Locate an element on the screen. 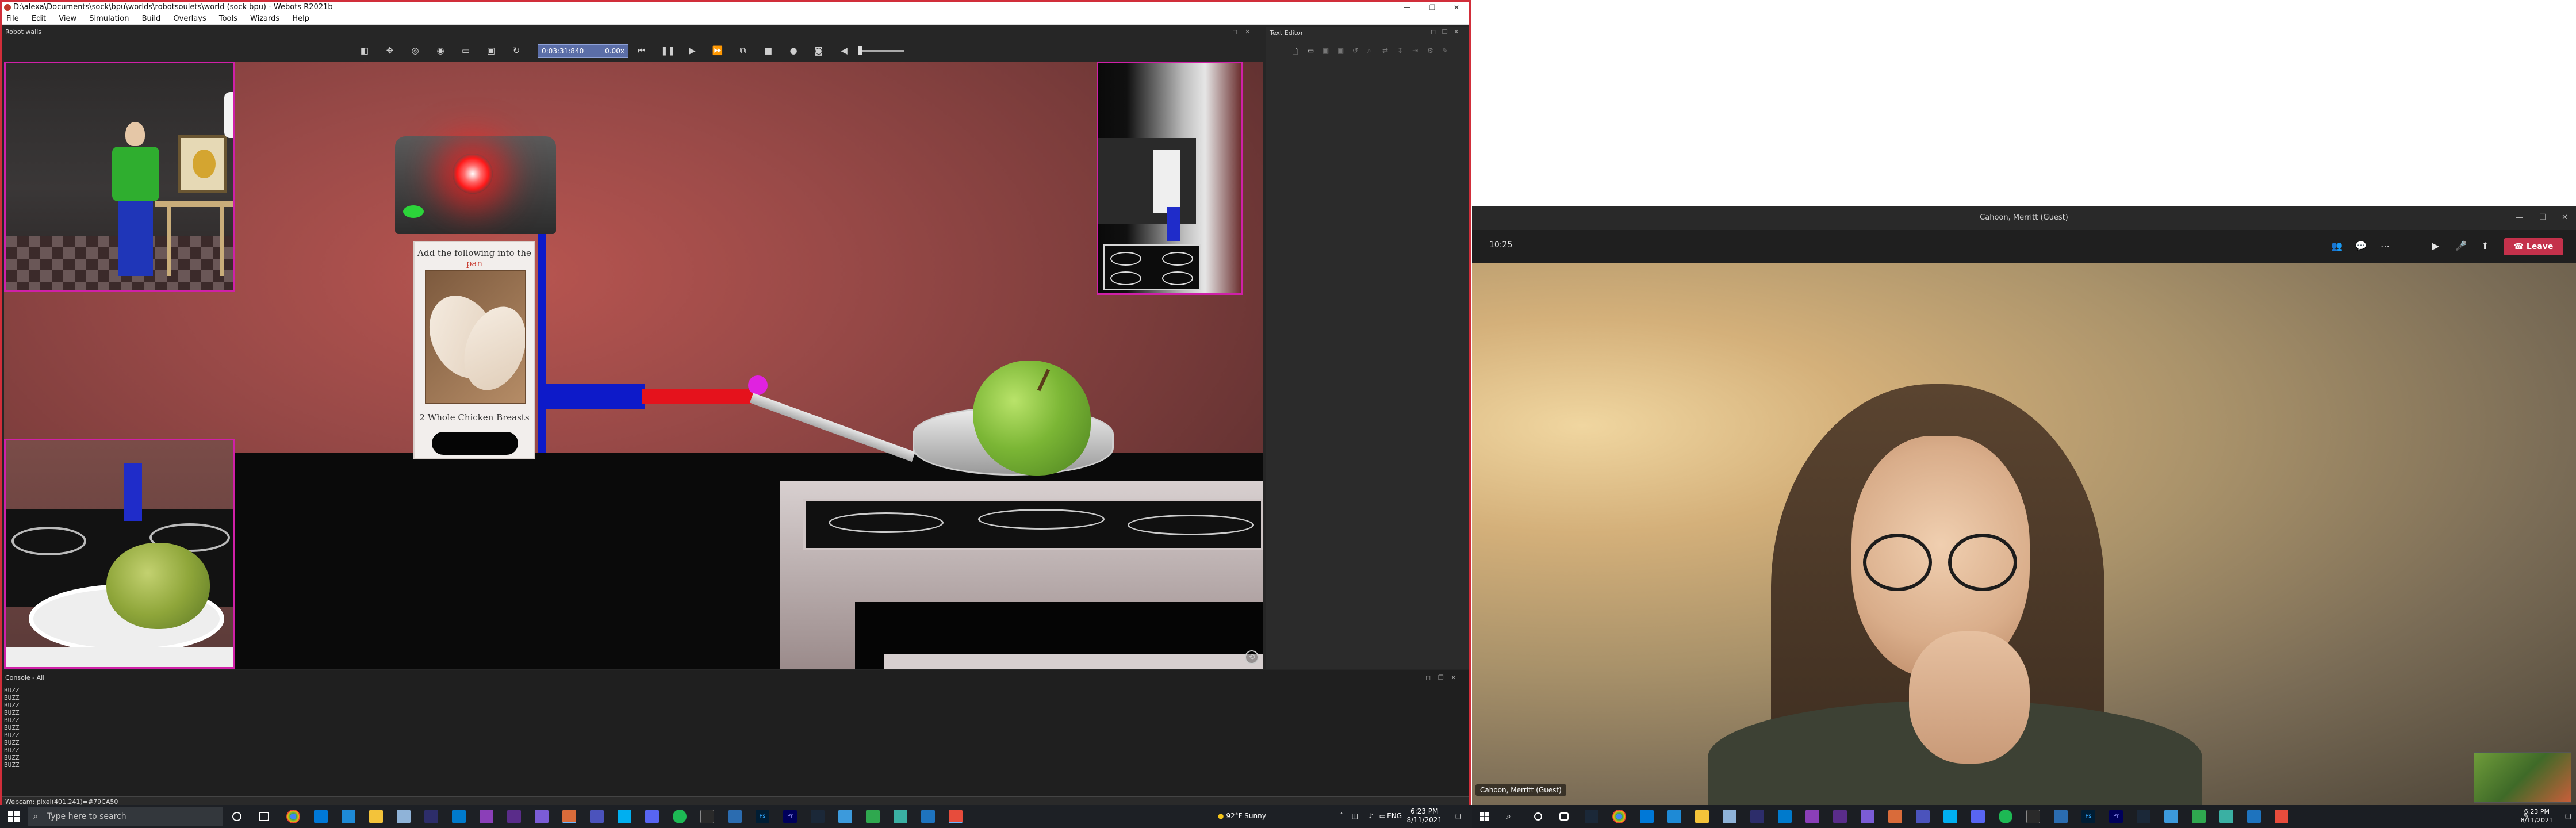 Image resolution: width=2576 pixels, height=828 pixels. taskbar-search: ⌕ Type here to search is located at coordinates (125, 816).